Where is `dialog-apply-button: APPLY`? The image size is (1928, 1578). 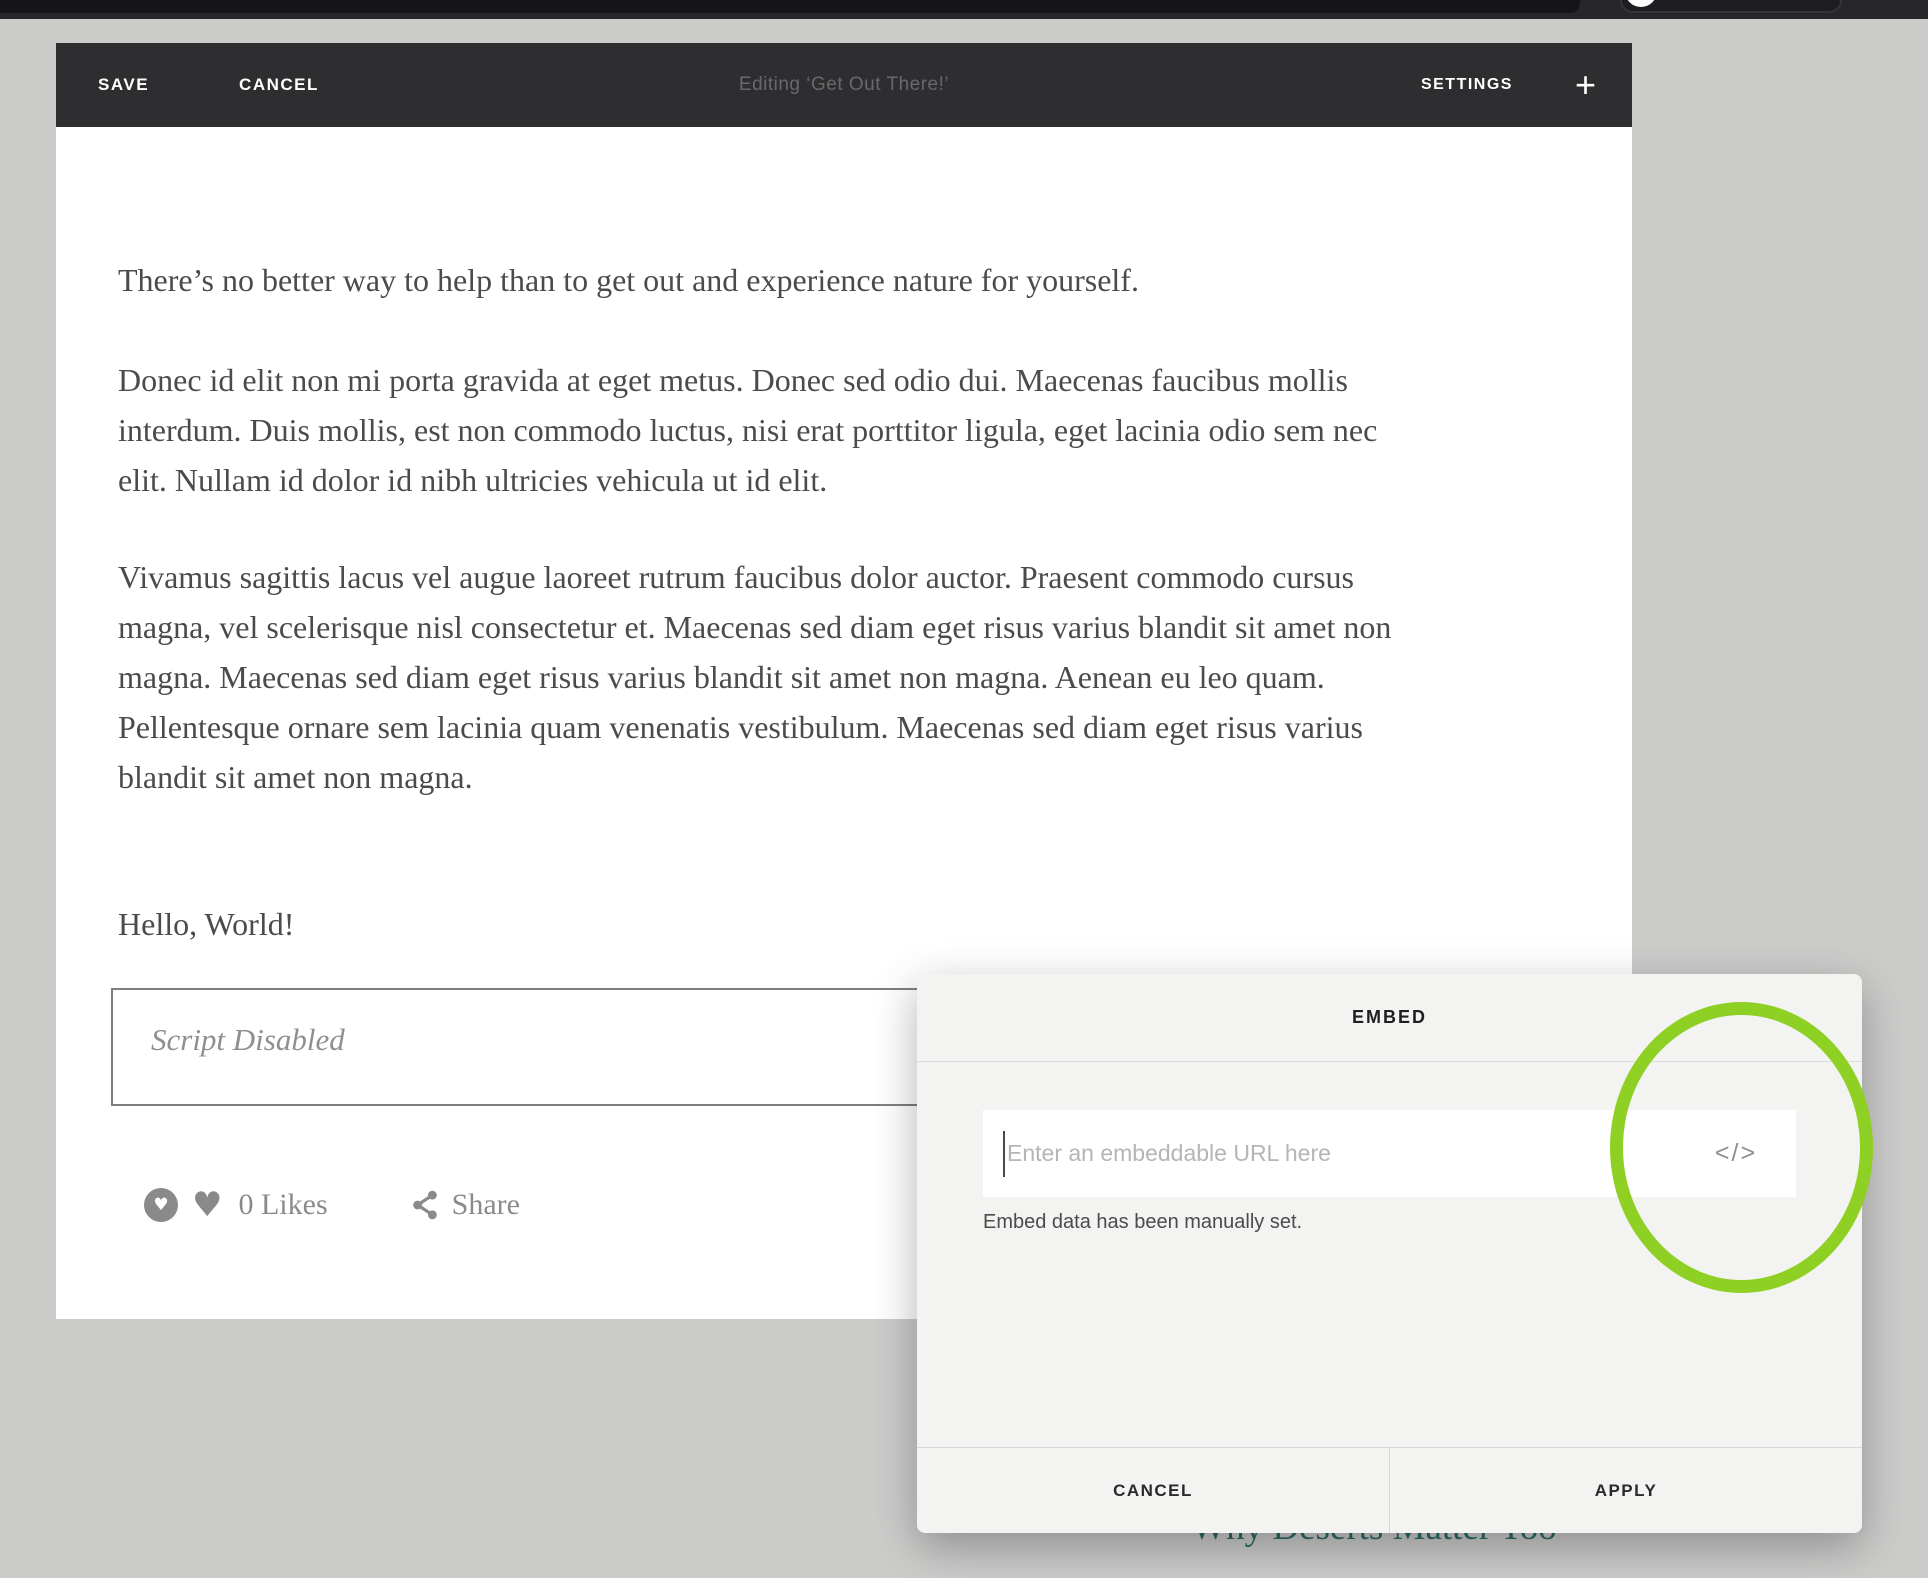
dialog-apply-button: APPLY is located at coordinates (1625, 1490).